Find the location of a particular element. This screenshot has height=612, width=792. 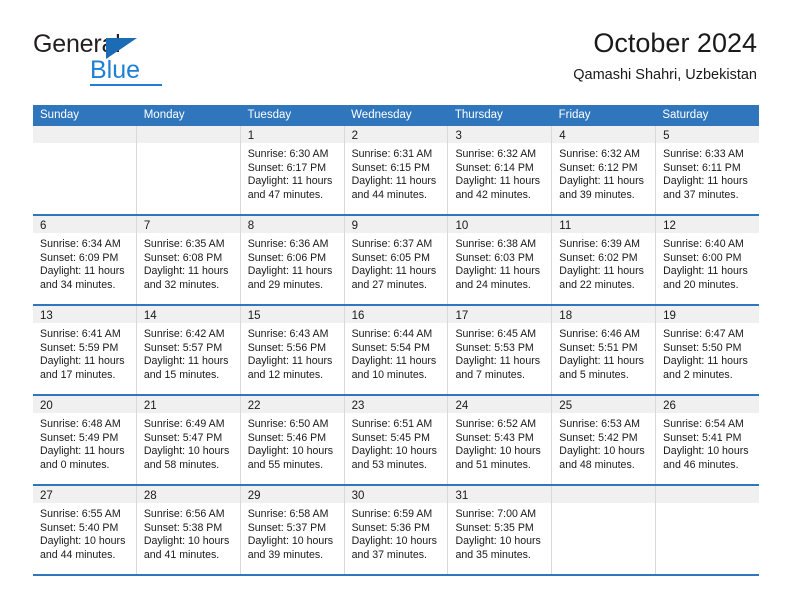

daylight-text-line2: and 7 minutes. is located at coordinates (490, 374).